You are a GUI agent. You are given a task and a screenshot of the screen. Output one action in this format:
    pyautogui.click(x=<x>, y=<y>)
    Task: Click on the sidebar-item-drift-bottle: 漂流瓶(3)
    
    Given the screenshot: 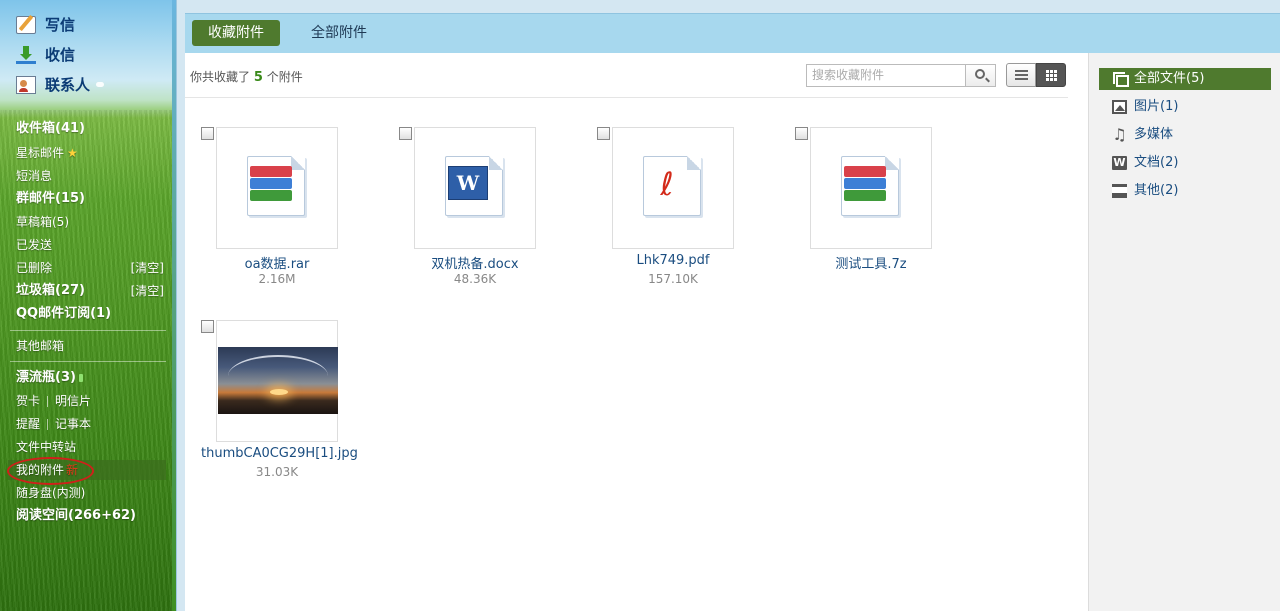 What is the action you would take?
    pyautogui.click(x=91, y=378)
    